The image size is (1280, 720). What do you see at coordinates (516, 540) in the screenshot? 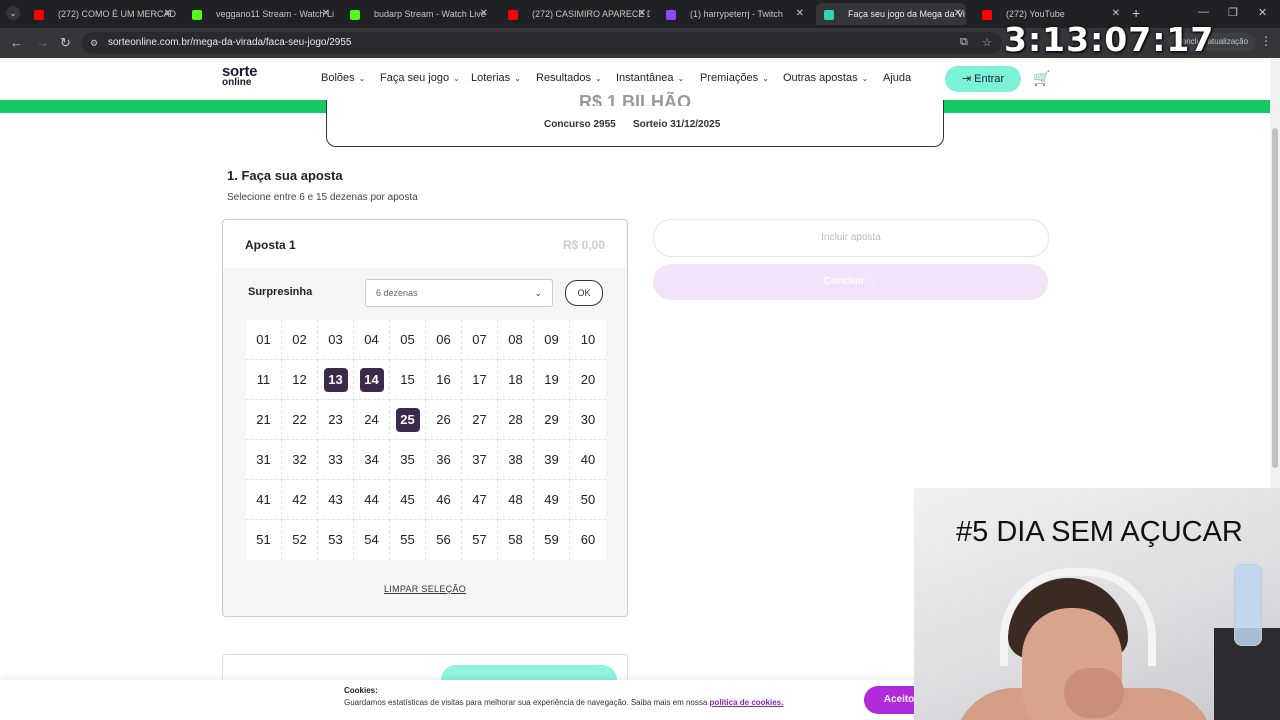
I see `number-cell: 58` at bounding box center [516, 540].